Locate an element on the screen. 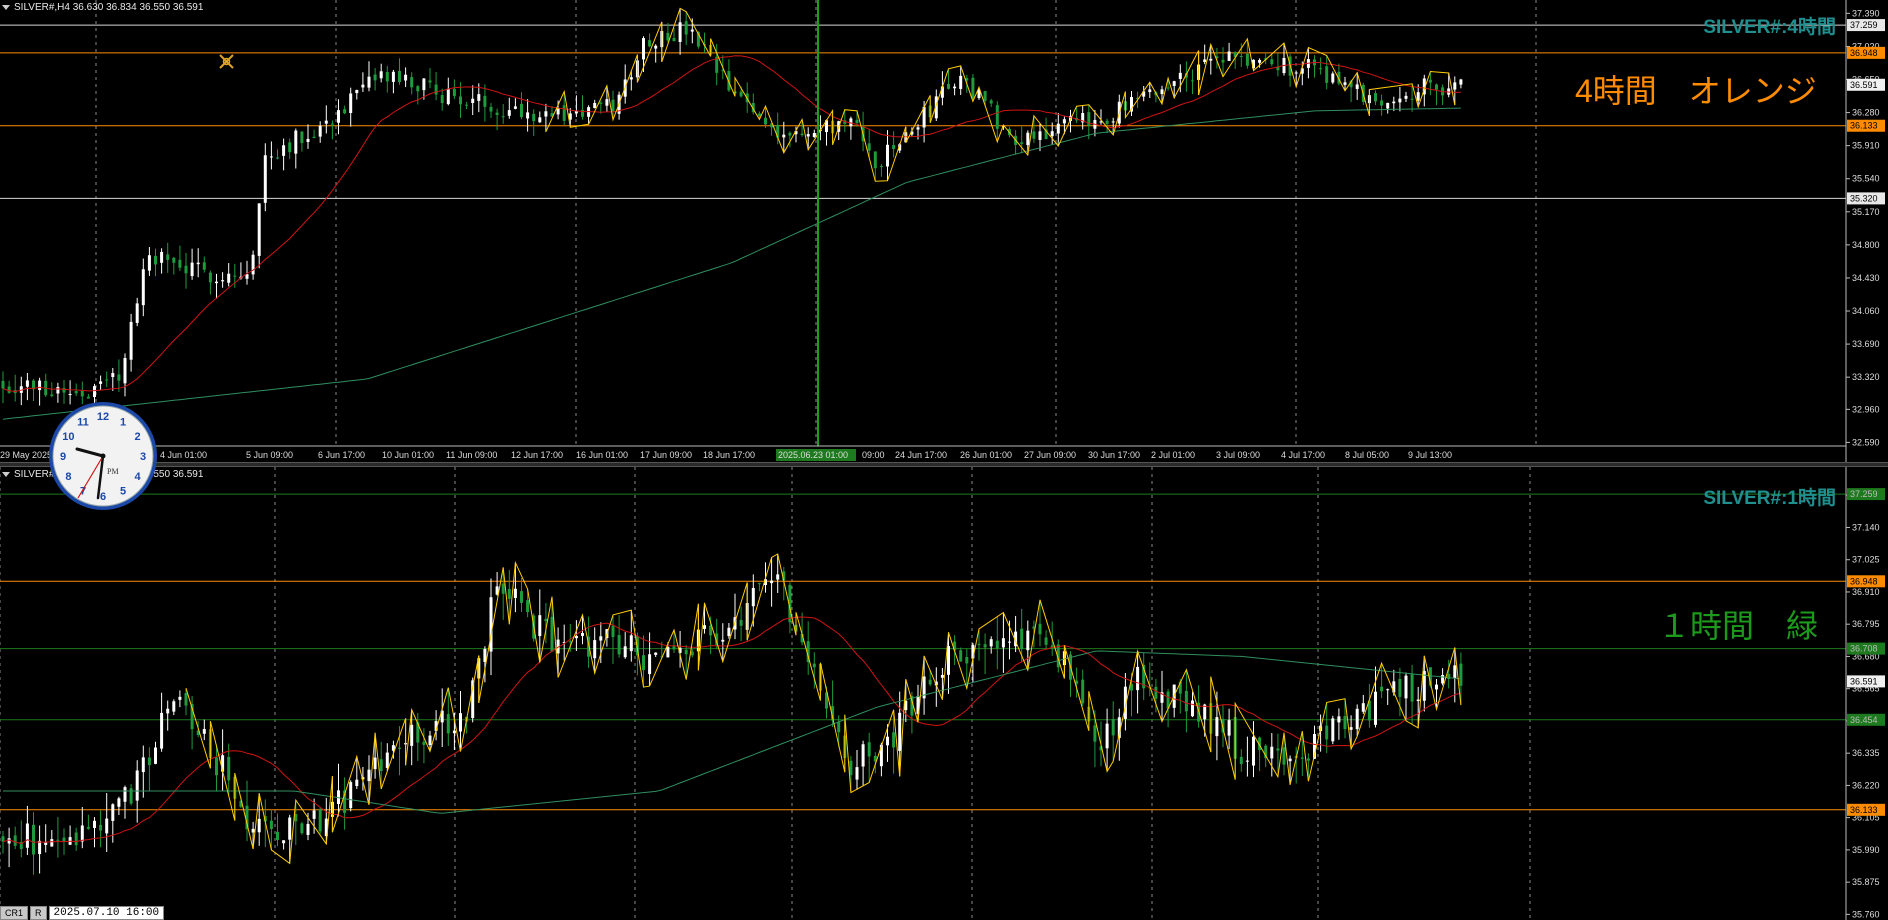 The image size is (1888, 920). clock-number: 4 is located at coordinates (138, 477).